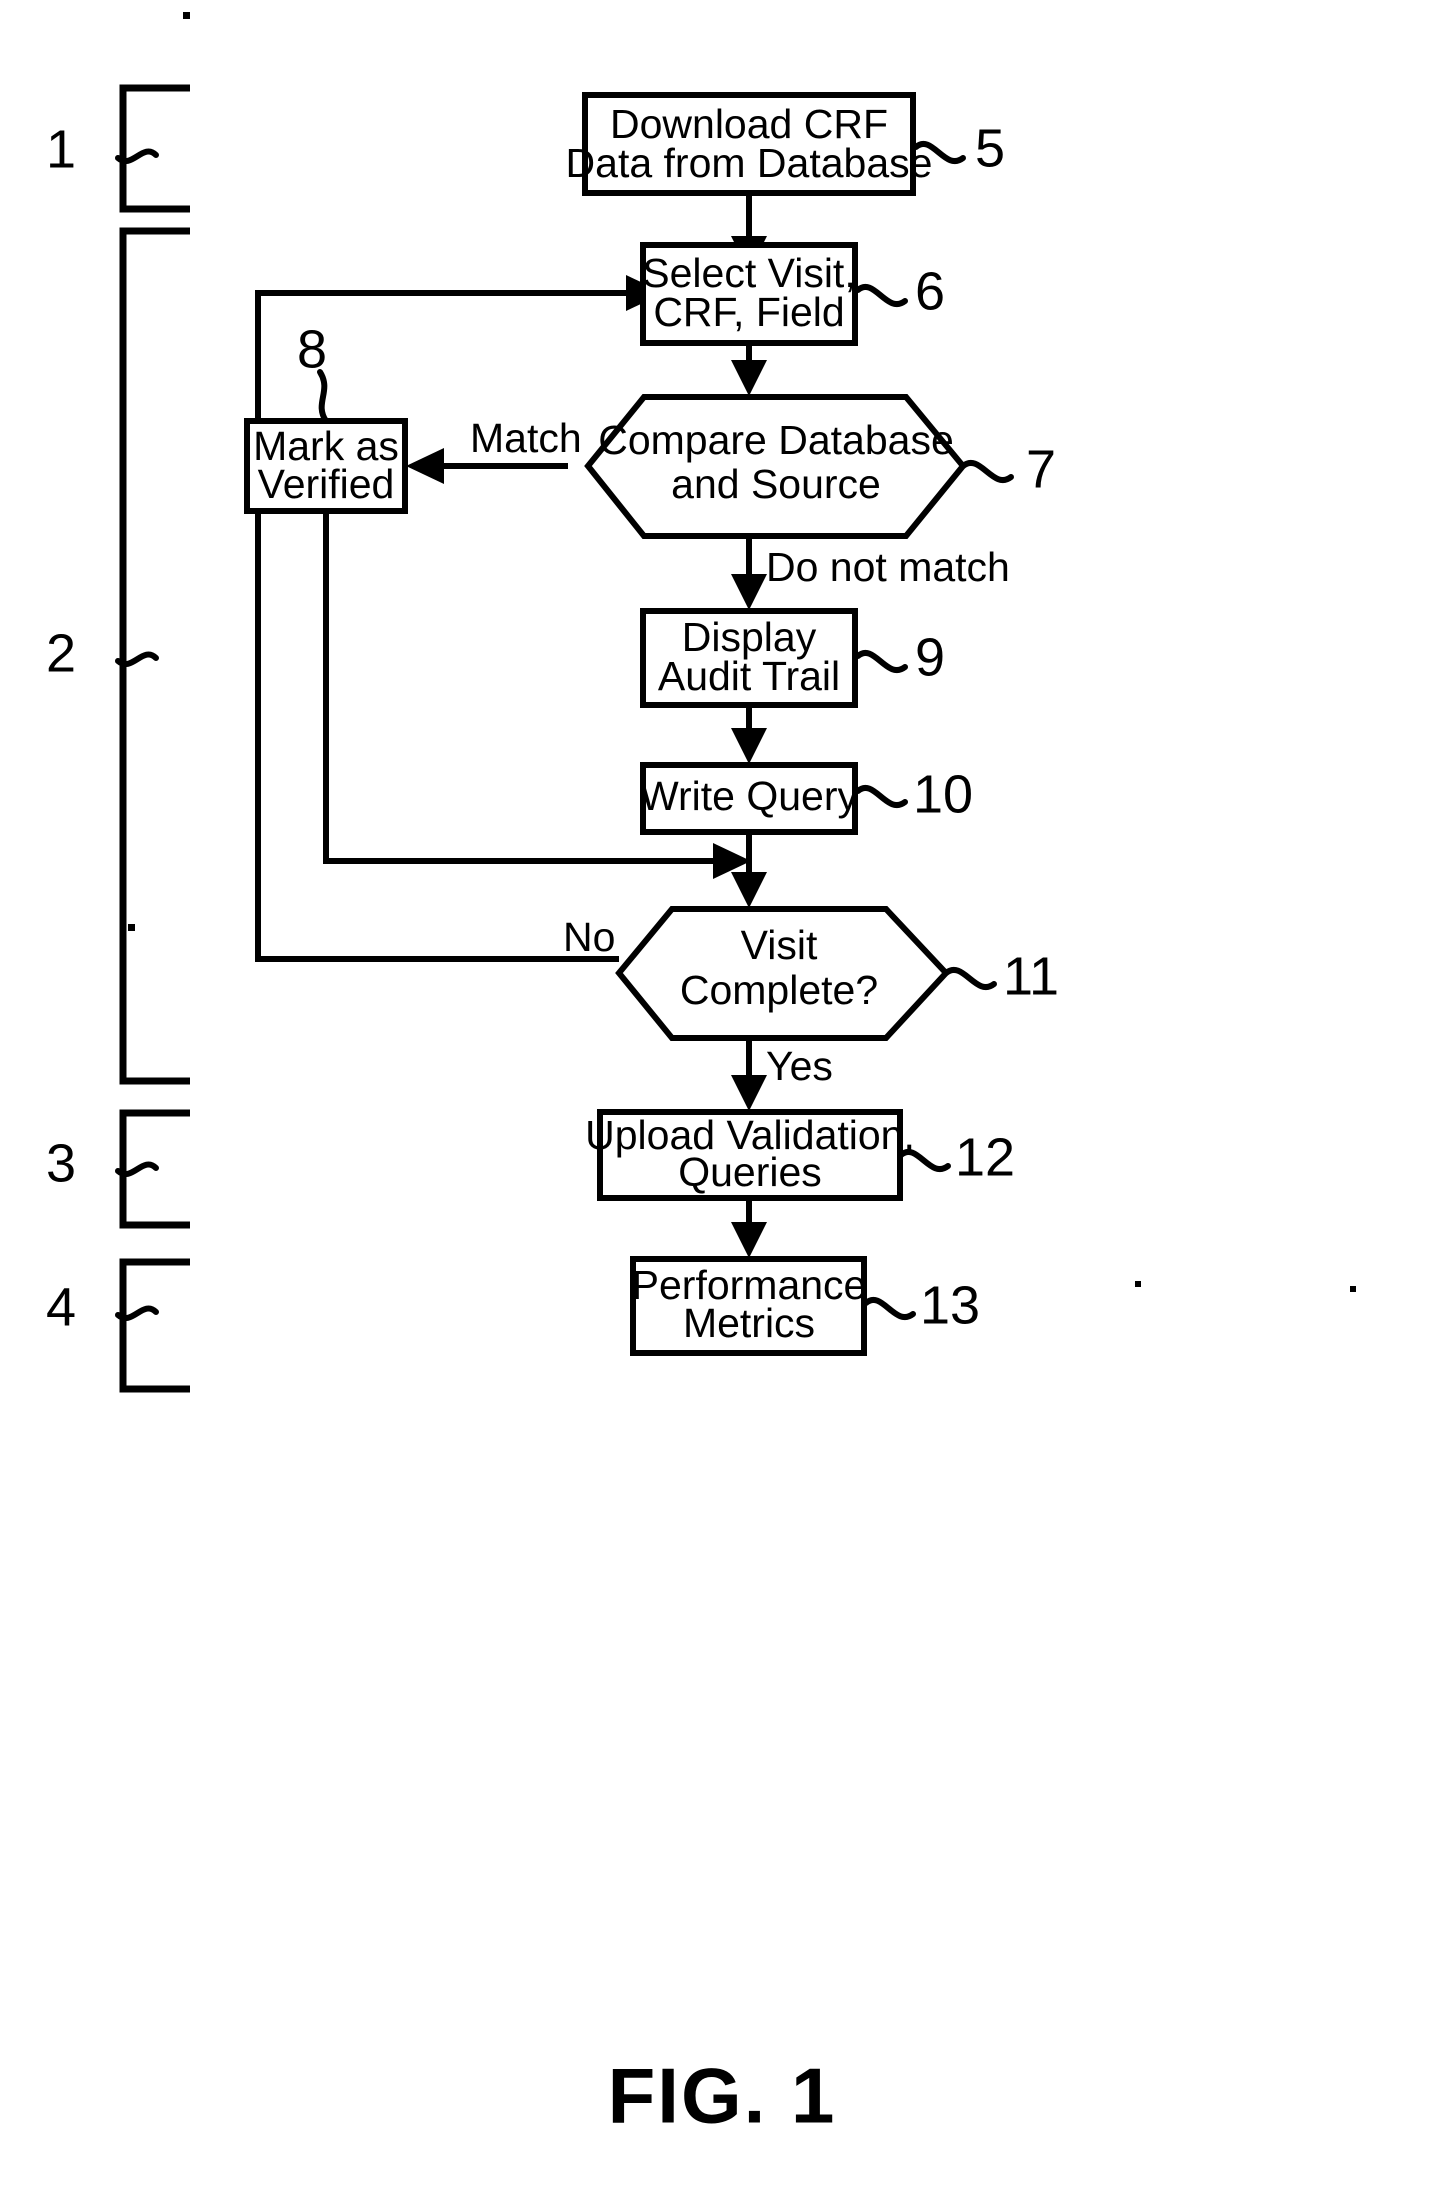 This screenshot has height=2190, width=1439. I want to click on ref-number-7: 7, so click(1041, 469).